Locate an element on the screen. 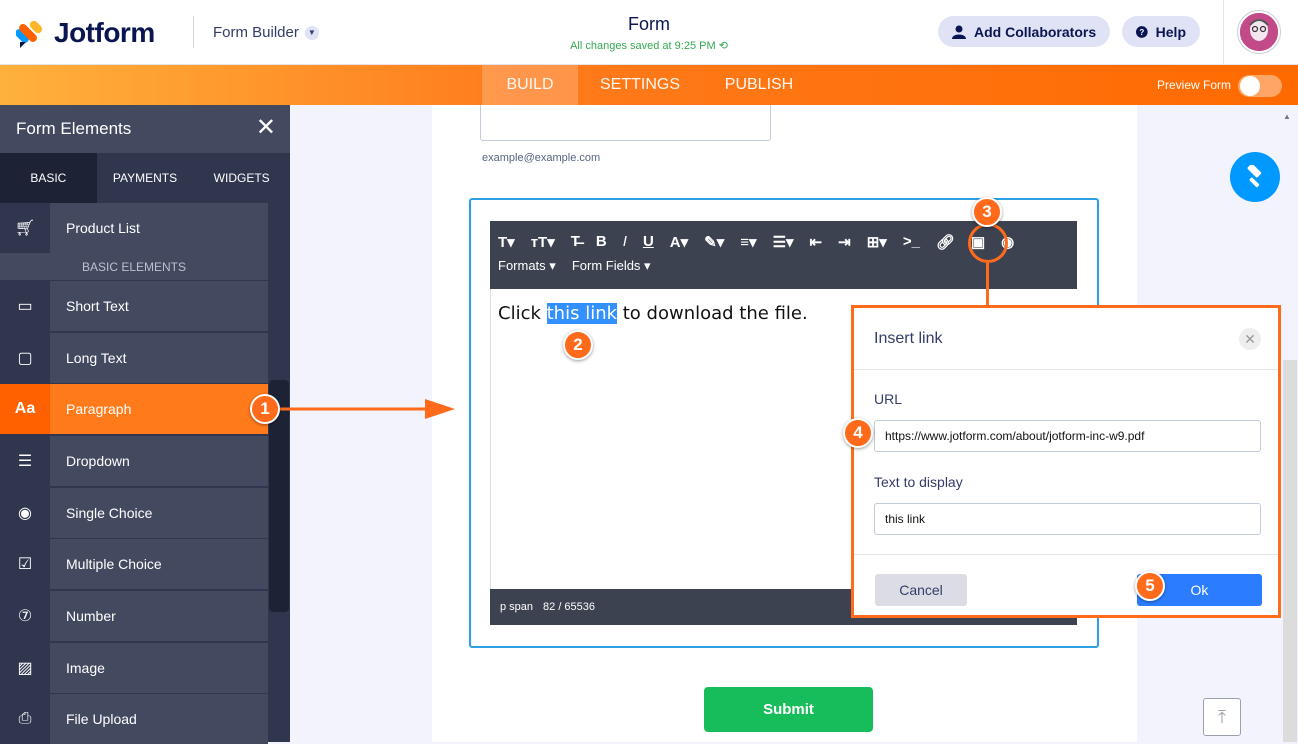  step-badge-4: 4 is located at coordinates (858, 433).